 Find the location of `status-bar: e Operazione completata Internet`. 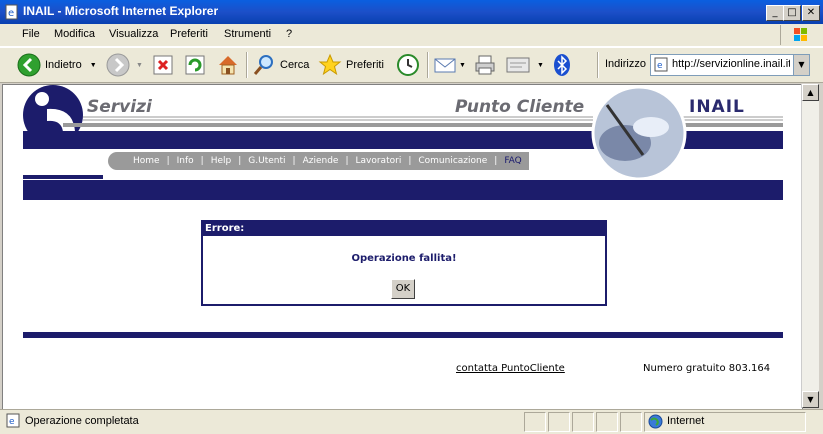

status-bar: e Operazione completata Internet is located at coordinates (411, 421).